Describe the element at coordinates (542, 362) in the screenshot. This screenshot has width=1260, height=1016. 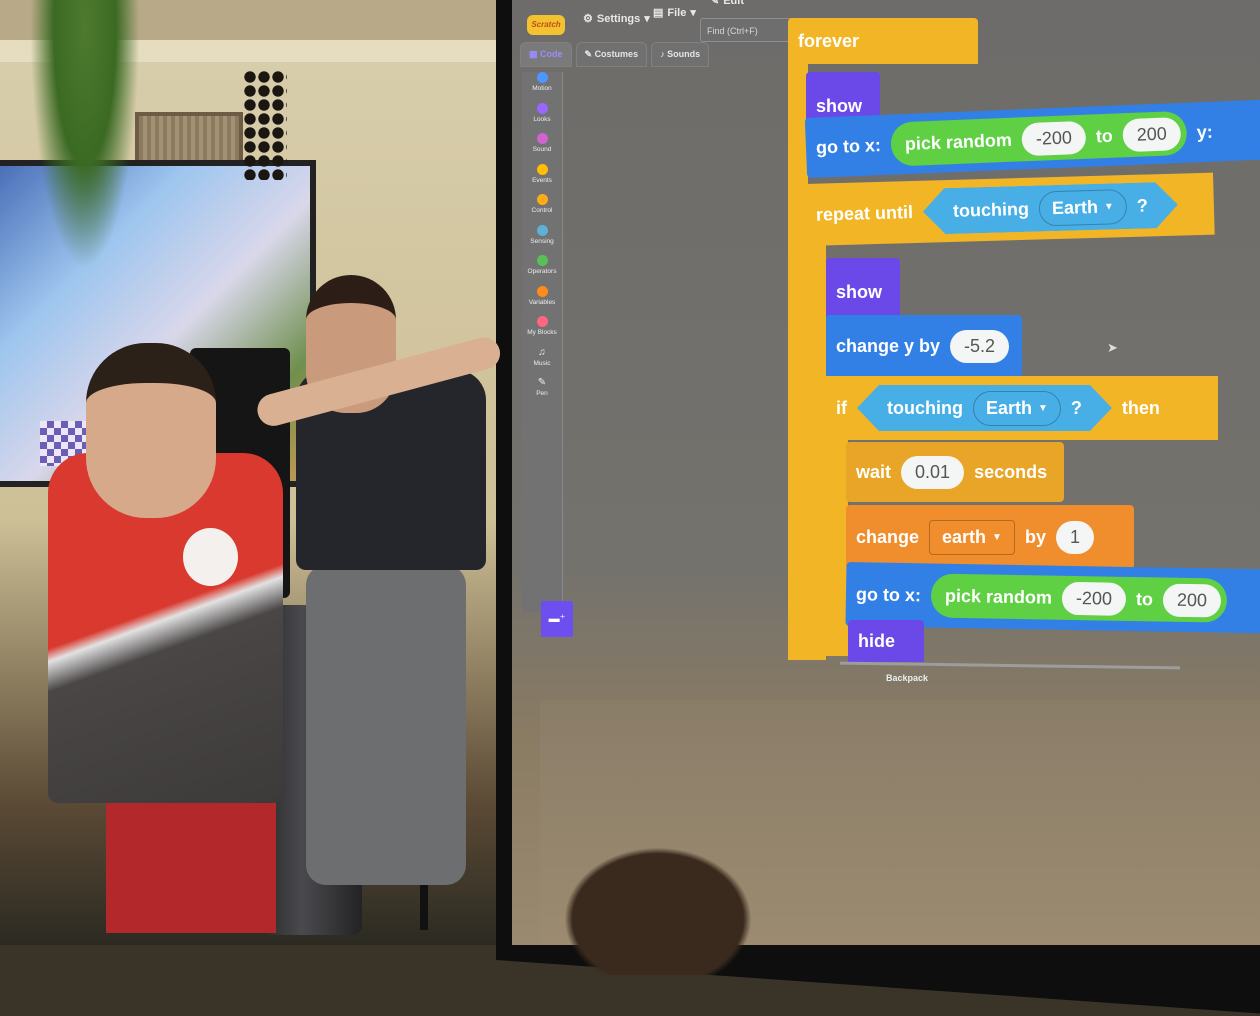
I see `category-music: ♫ Music` at that location.